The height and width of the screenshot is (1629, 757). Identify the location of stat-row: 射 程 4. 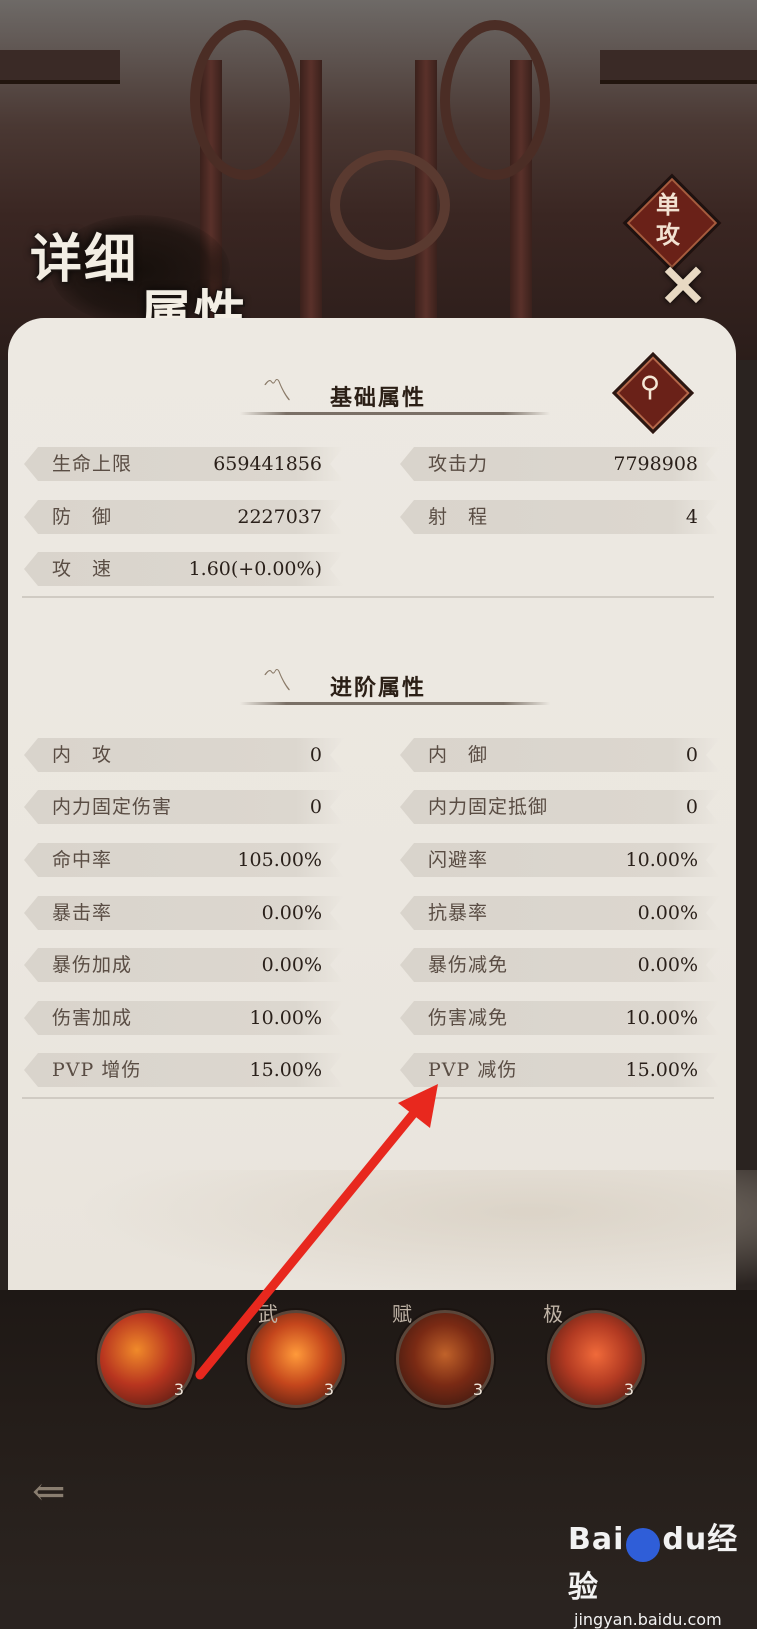
(560, 517).